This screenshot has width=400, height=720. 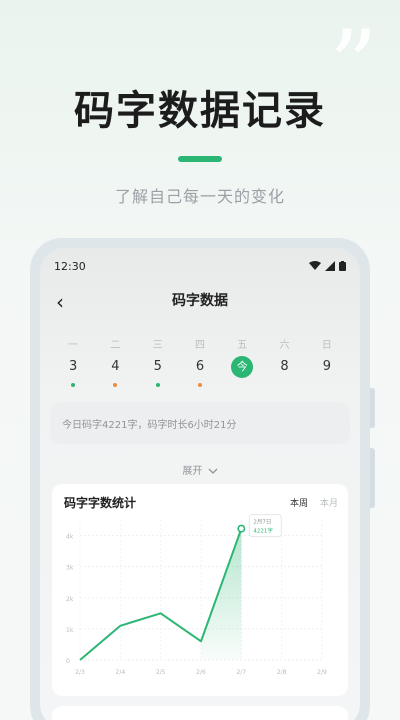 What do you see at coordinates (213, 471) in the screenshot?
I see `chevron-down-icon` at bounding box center [213, 471].